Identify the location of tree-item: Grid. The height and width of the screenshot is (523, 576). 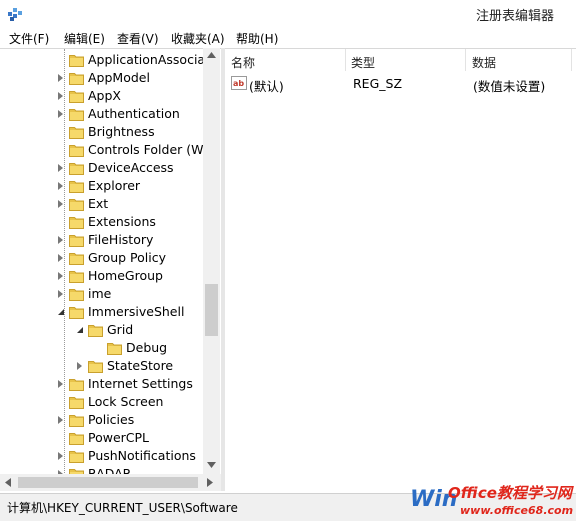
(110, 330).